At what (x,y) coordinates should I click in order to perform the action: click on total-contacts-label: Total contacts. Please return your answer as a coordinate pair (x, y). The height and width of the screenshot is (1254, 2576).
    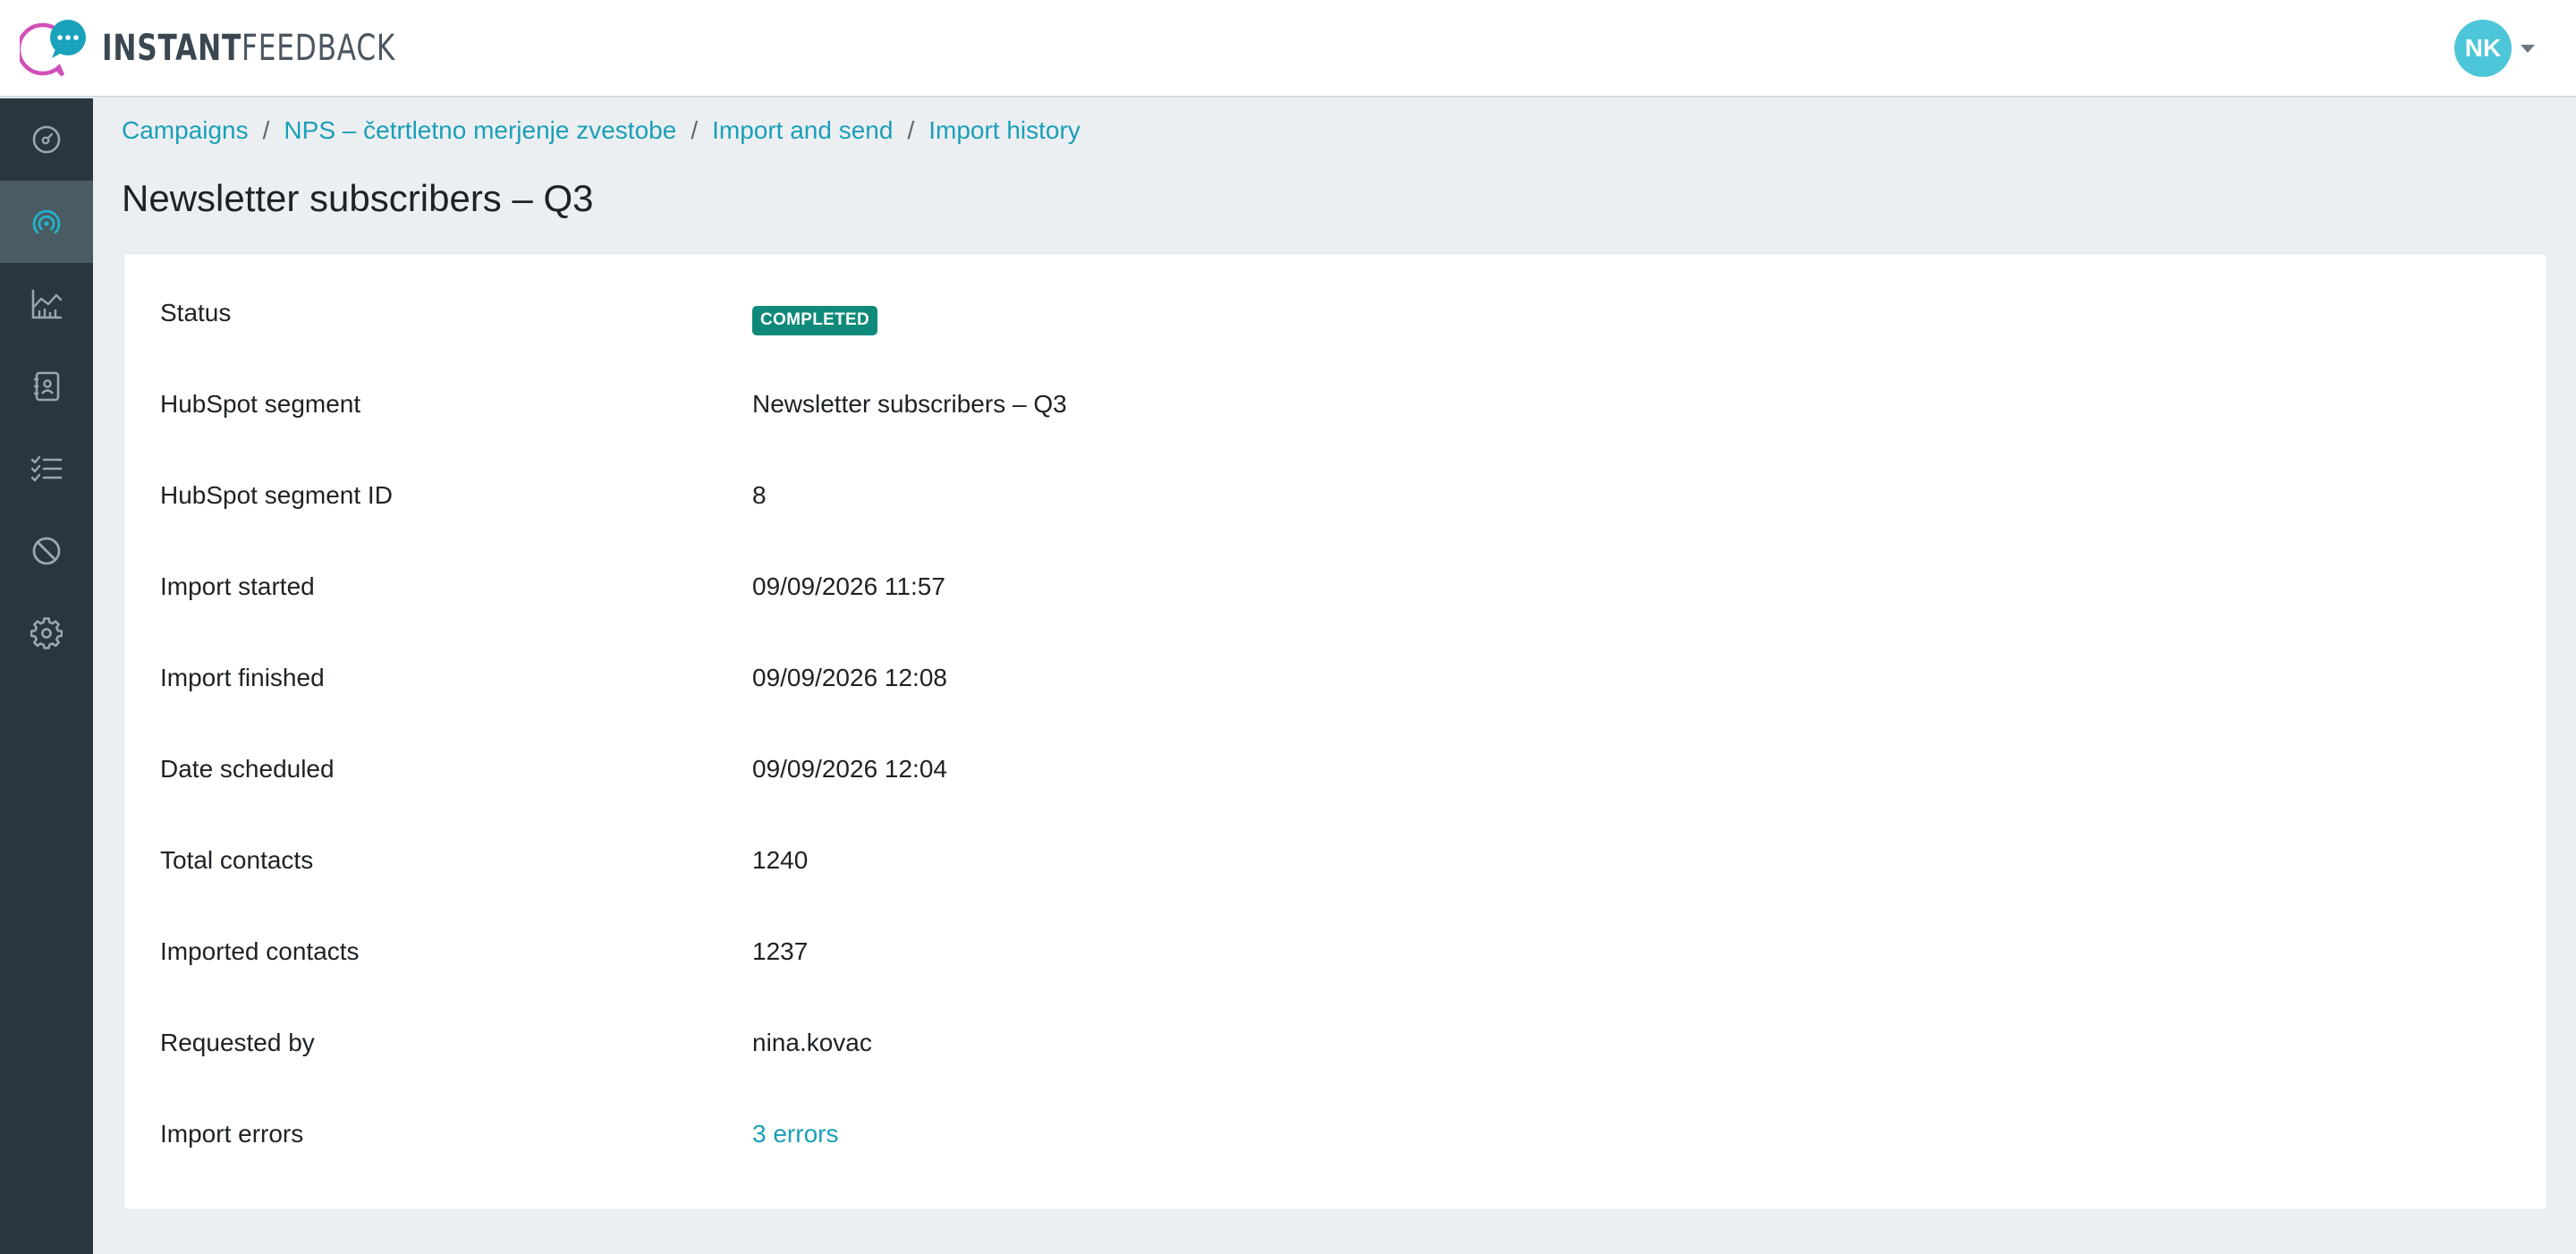
    Looking at the image, I should click on (237, 860).